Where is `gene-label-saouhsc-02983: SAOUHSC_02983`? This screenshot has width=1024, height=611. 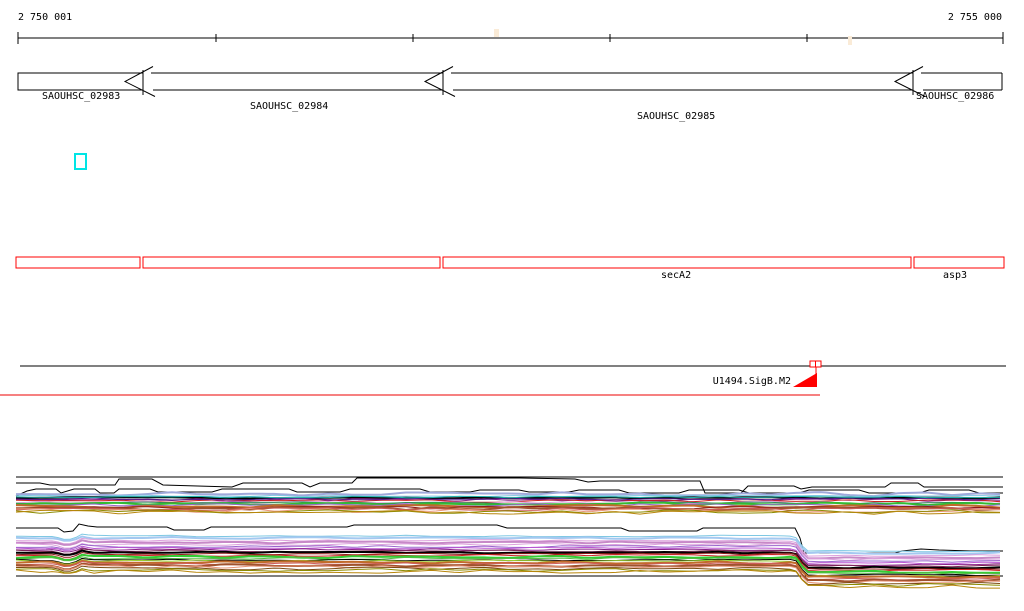 gene-label-saouhsc-02983: SAOUHSC_02983 is located at coordinates (81, 96).